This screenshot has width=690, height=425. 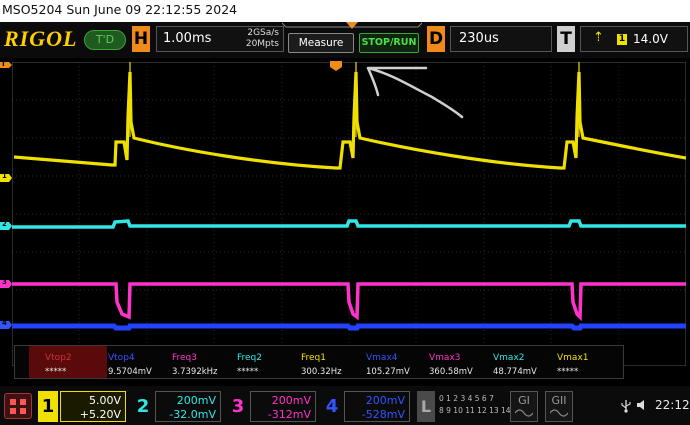 I want to click on sample-rate: 2GSa/s, so click(x=263, y=33).